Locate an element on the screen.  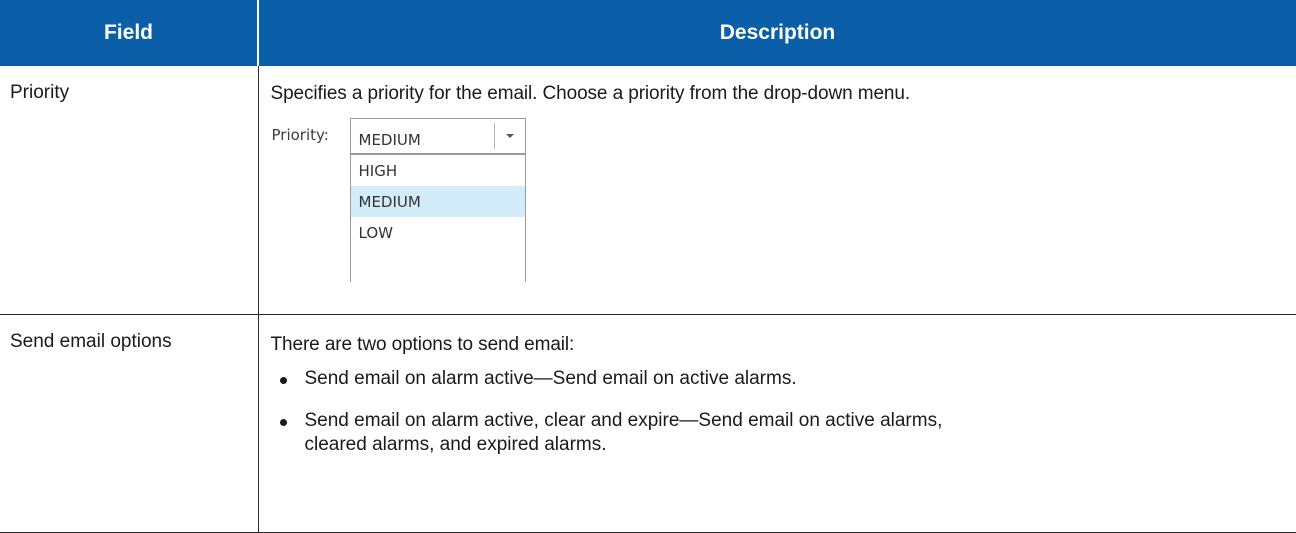
header-description: Description is located at coordinates (777, 33).